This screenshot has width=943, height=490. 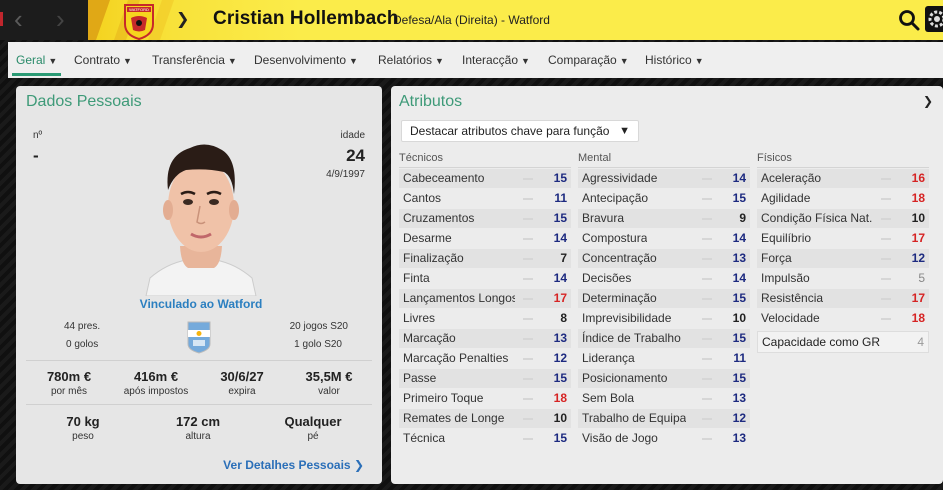 I want to click on attribute-name: Velocidade, so click(x=790, y=318).